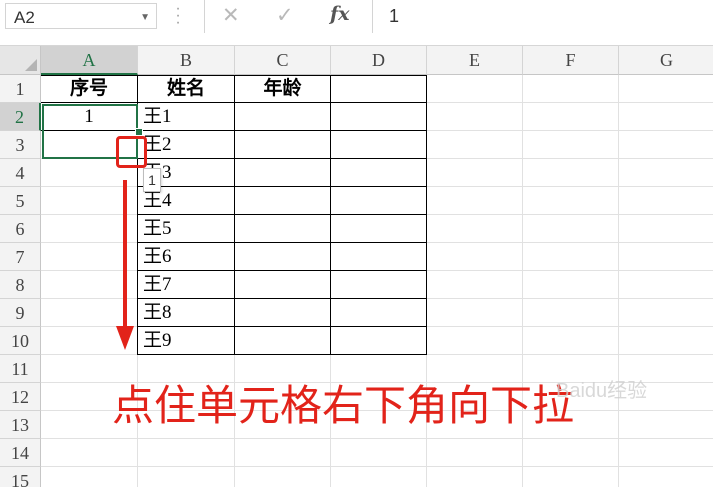 The width and height of the screenshot is (713, 487). What do you see at coordinates (81, 16) in the screenshot?
I see `name-box: A2 ▼` at bounding box center [81, 16].